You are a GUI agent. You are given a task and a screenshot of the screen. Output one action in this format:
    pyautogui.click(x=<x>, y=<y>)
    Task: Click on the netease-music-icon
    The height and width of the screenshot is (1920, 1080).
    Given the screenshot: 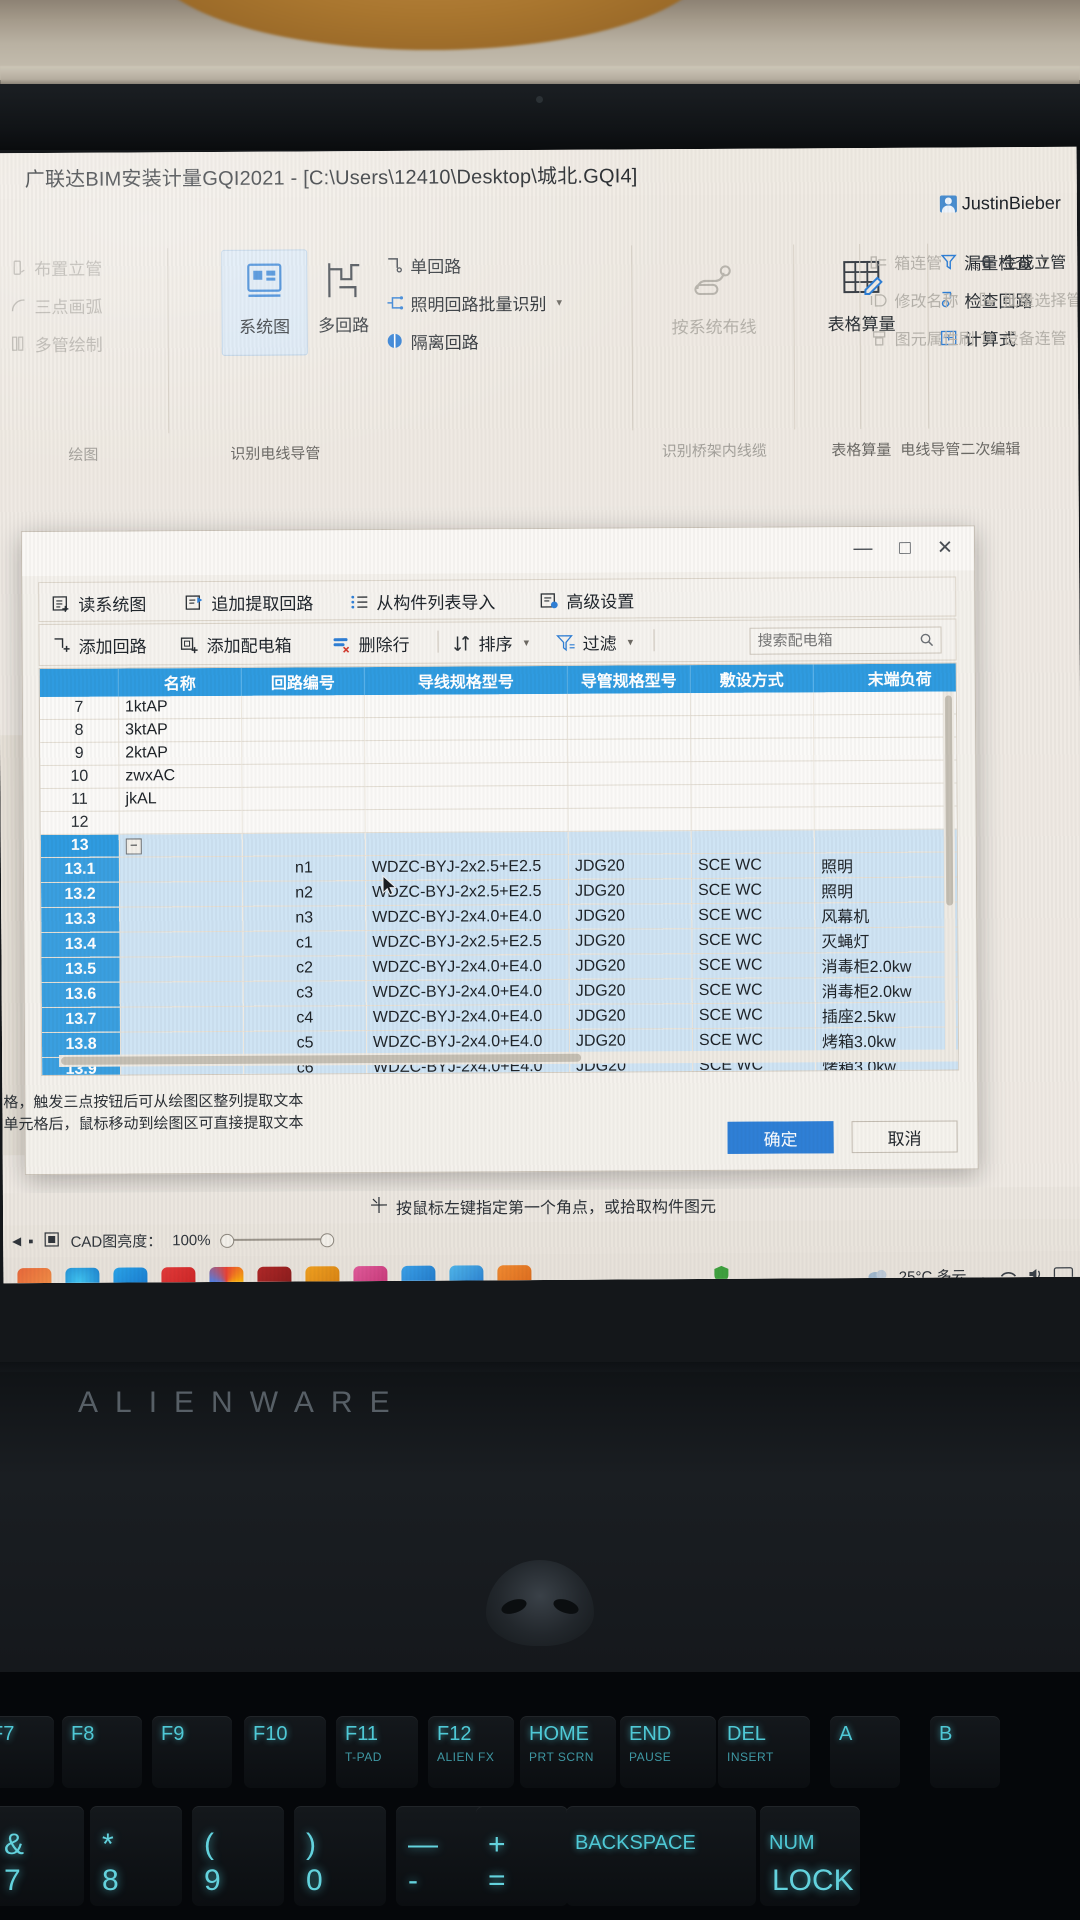 What is the action you would take?
    pyautogui.click(x=178, y=1275)
    